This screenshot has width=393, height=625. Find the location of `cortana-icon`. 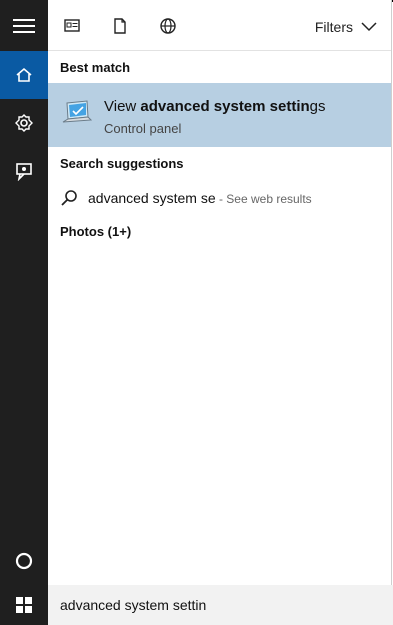

cortana-icon is located at coordinates (24, 561).